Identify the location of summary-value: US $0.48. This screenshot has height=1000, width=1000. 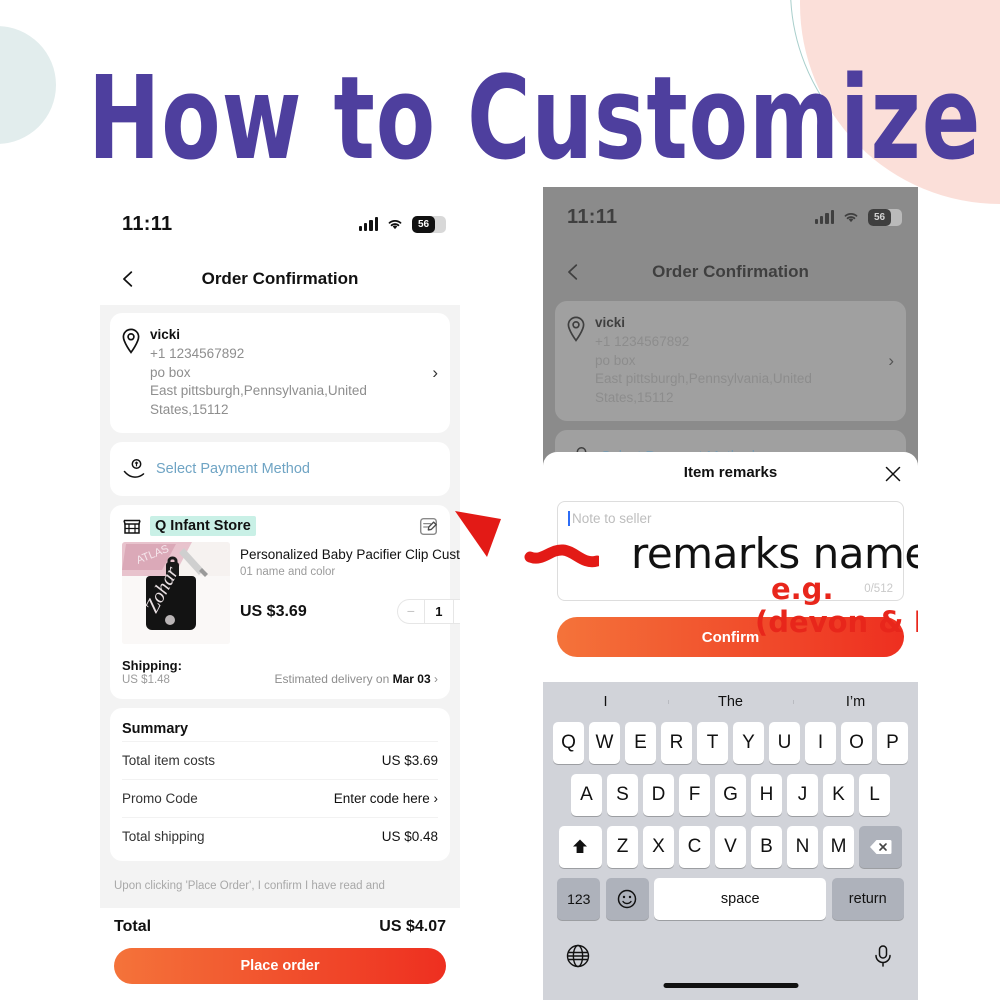
(409, 836).